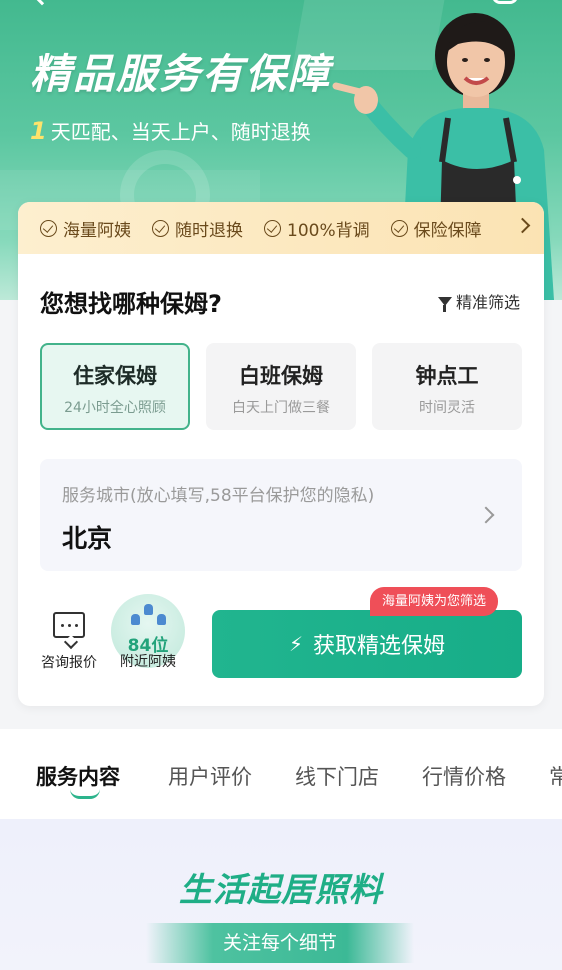  Describe the element at coordinates (42, 3) in the screenshot. I see `back-icon` at that location.